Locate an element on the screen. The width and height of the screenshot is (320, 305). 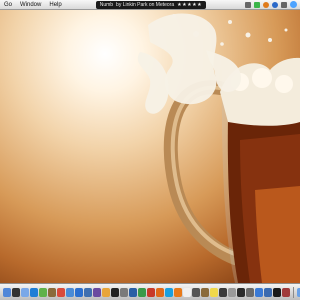
flash-icon is located at coordinates (151, 292).